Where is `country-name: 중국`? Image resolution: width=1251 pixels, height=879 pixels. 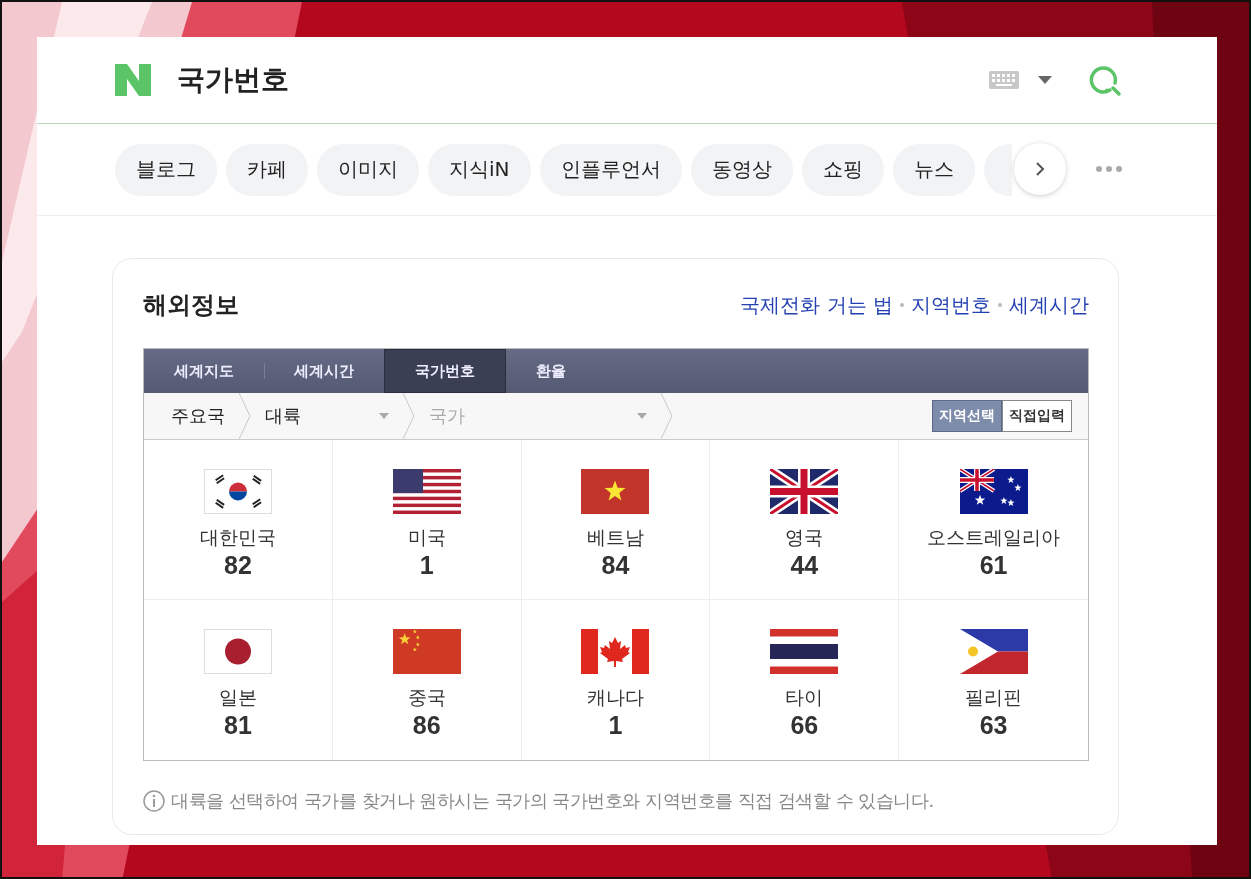 country-name: 중국 is located at coordinates (426, 697).